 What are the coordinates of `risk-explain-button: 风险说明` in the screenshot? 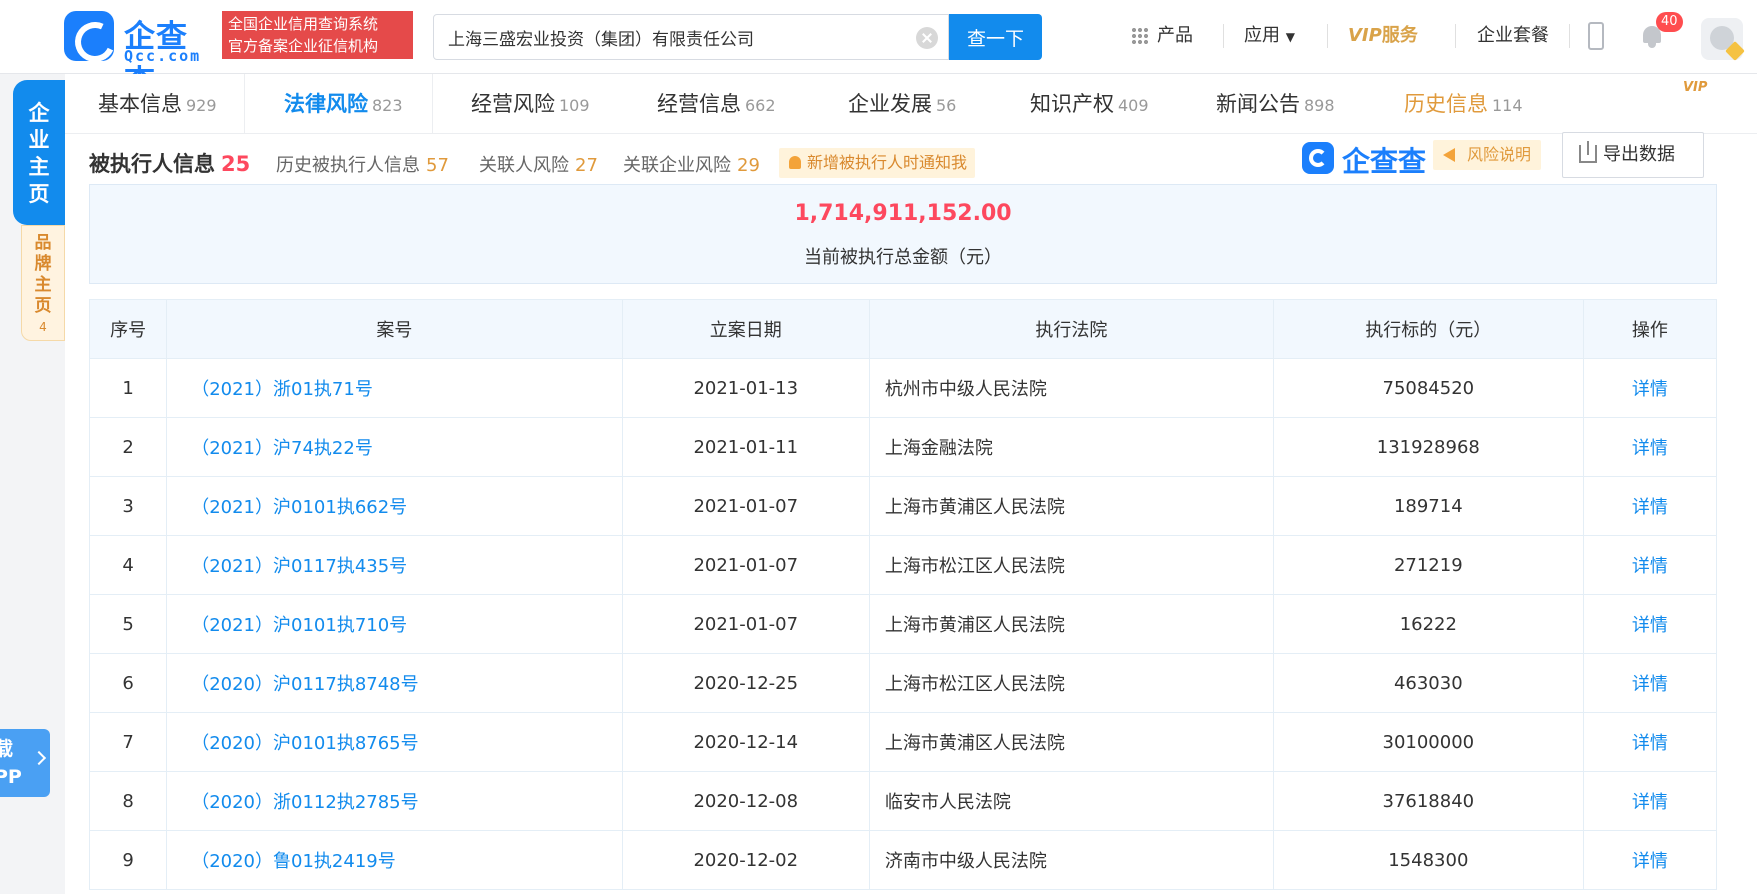 It's located at (1487, 155).